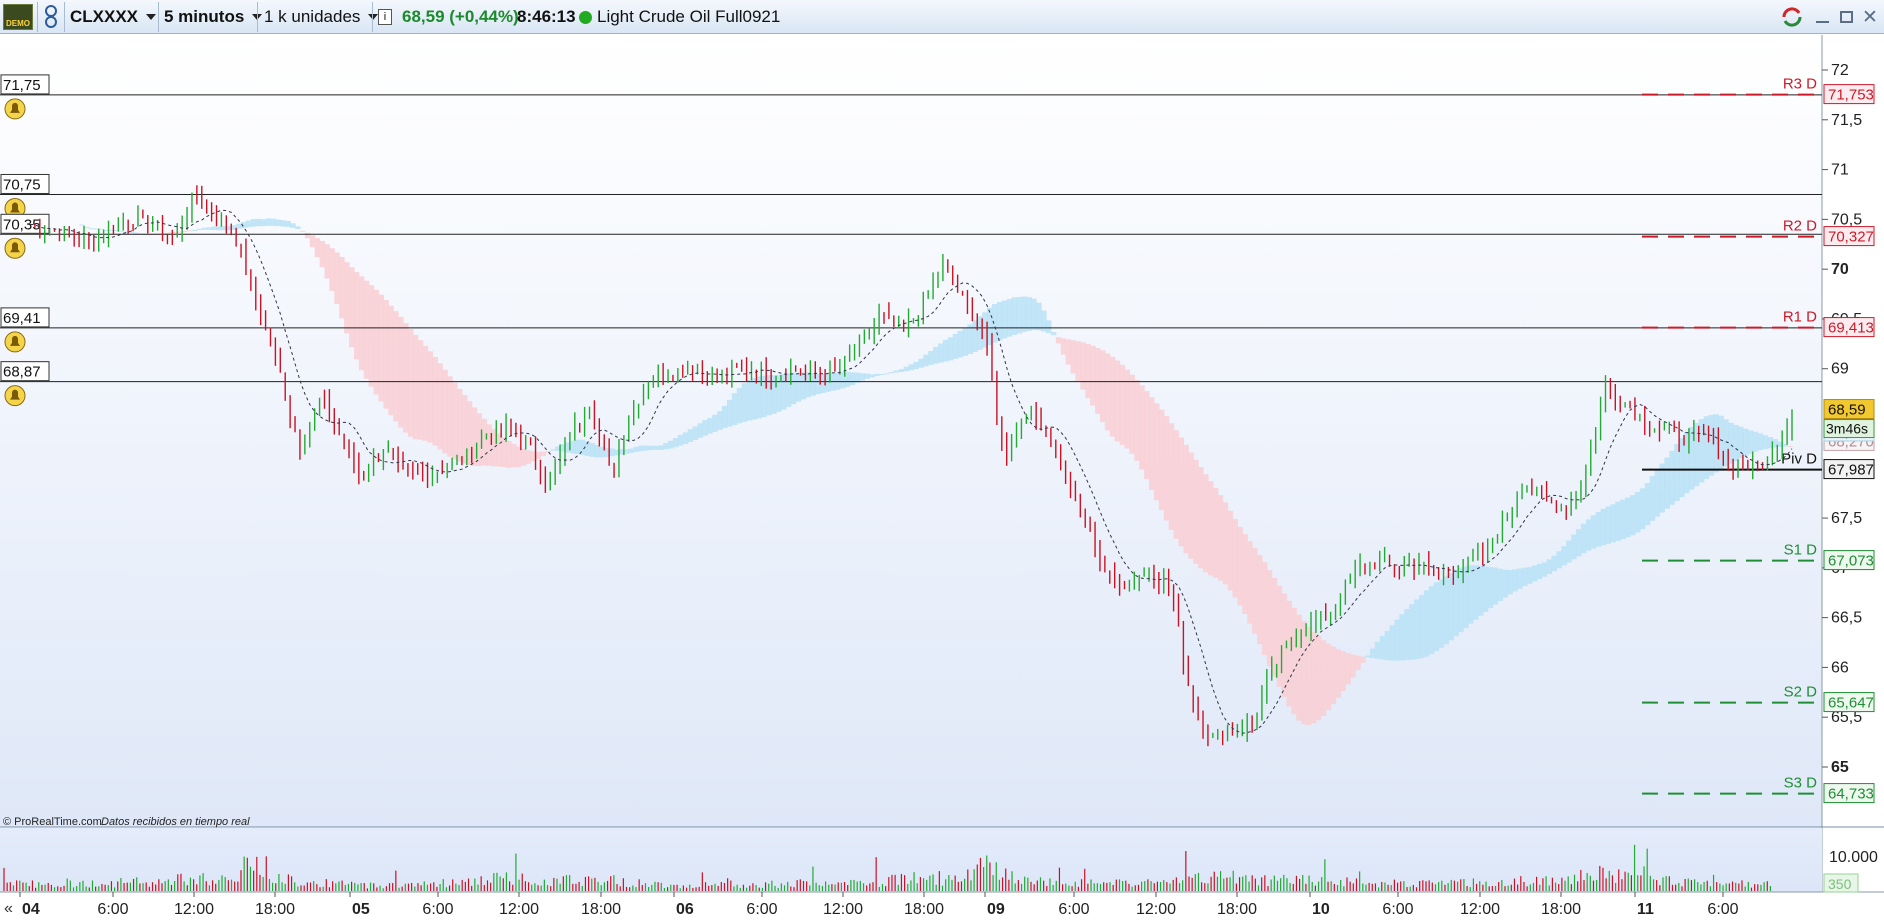 The height and width of the screenshot is (922, 1884). What do you see at coordinates (1853, 857) in the screenshot?
I see `volume-axis-label: 10.000` at bounding box center [1853, 857].